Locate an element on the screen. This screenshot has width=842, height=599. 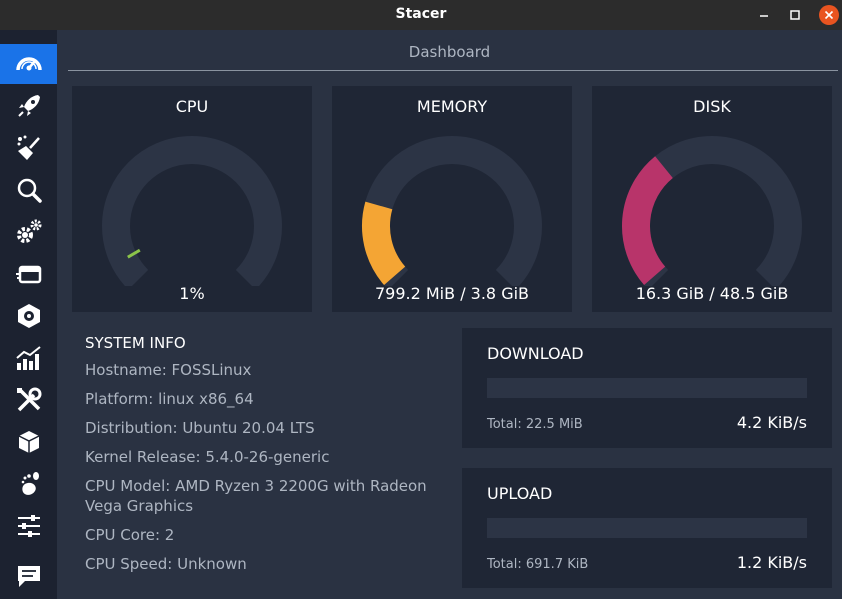
cpu-gauge-card: CPU 1% is located at coordinates (192, 199).